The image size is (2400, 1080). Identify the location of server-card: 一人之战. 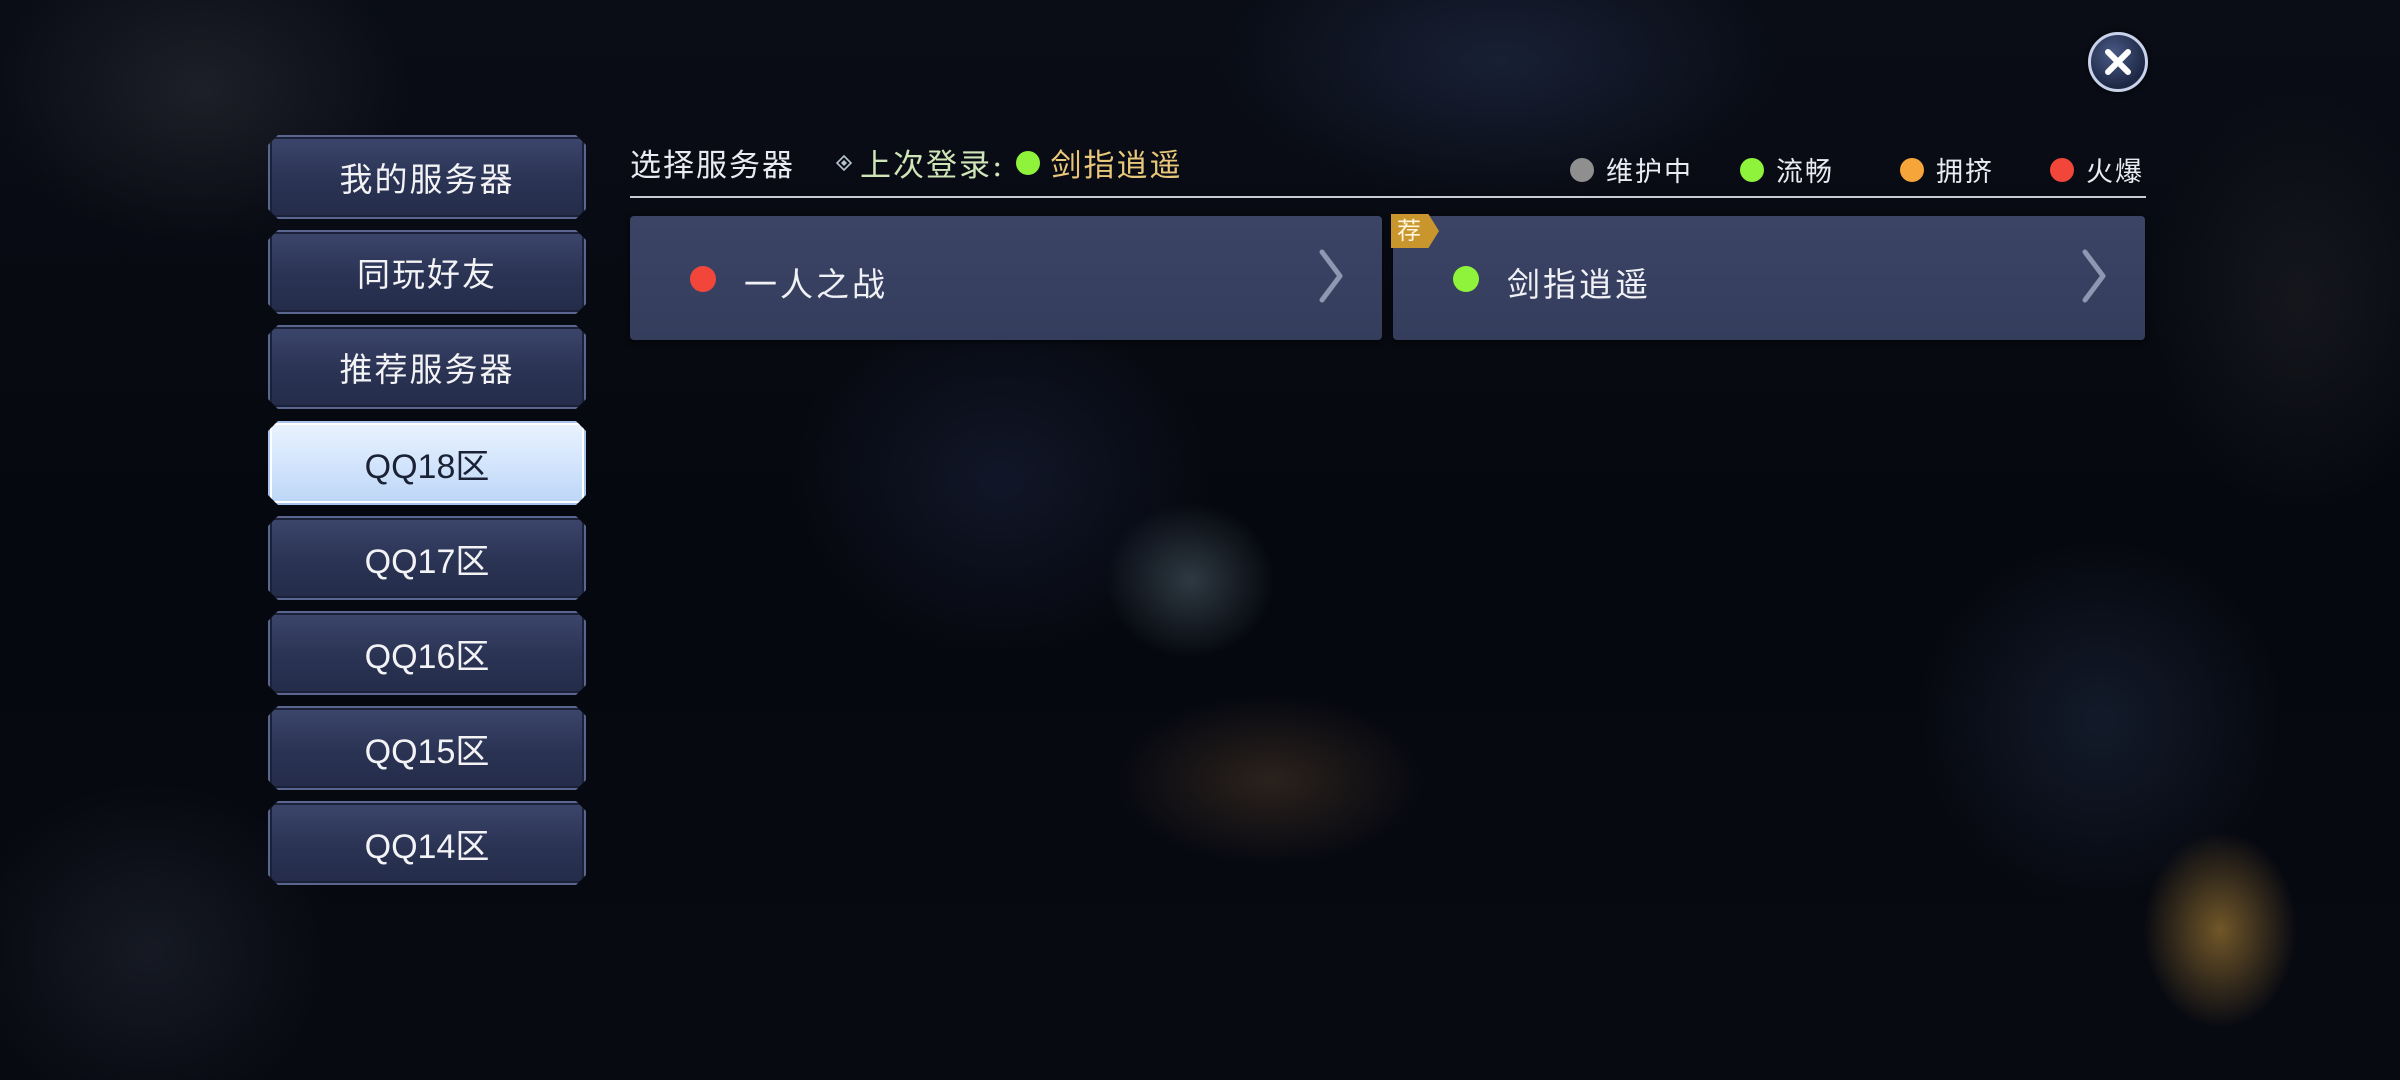
(1006, 278).